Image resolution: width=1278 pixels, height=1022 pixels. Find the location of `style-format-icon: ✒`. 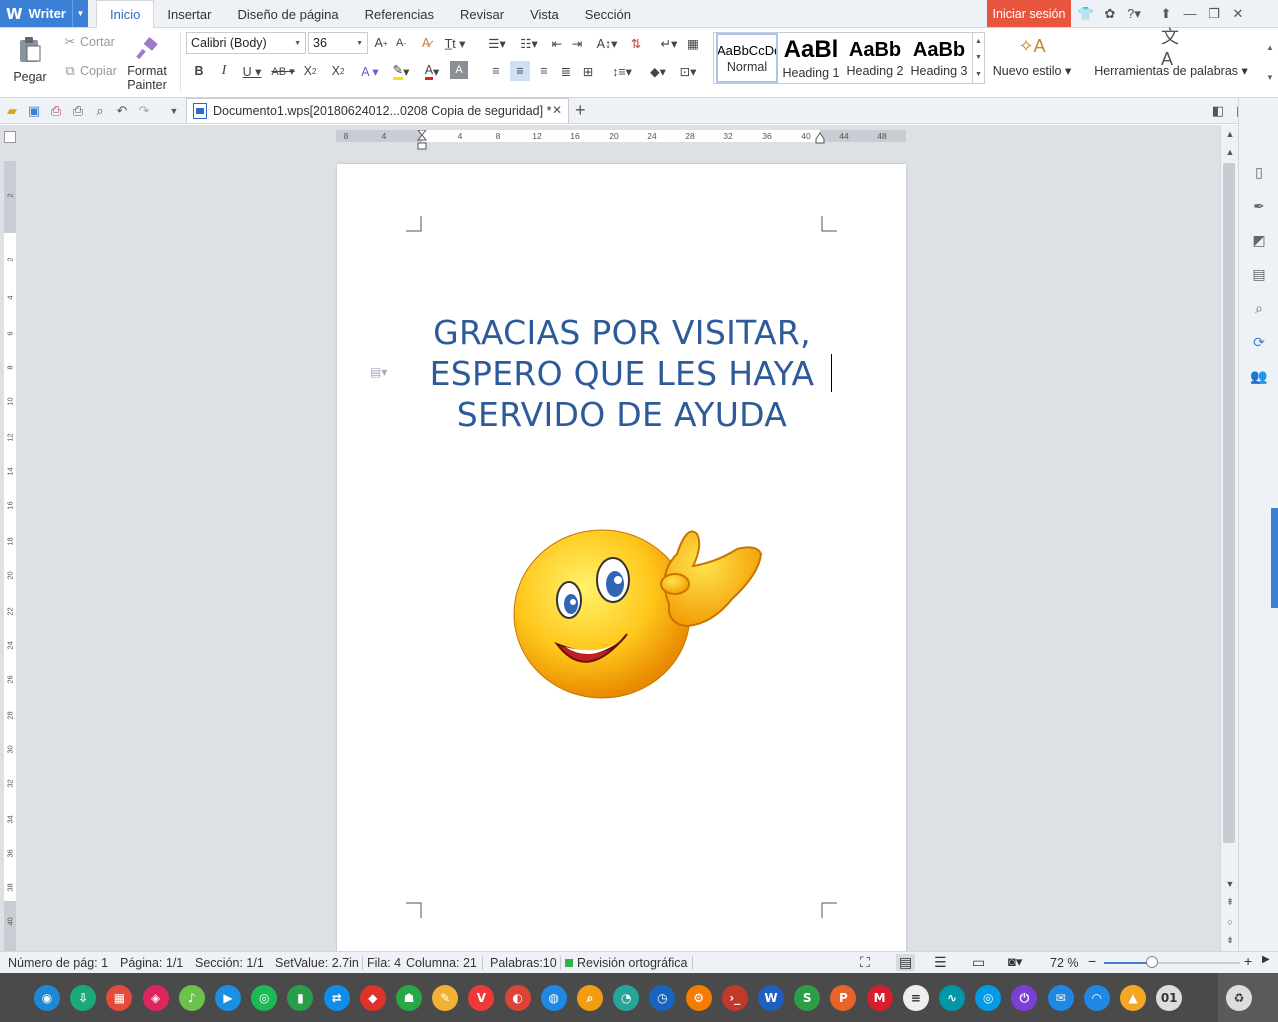

style-format-icon: ✒ is located at coordinates (1259, 206).